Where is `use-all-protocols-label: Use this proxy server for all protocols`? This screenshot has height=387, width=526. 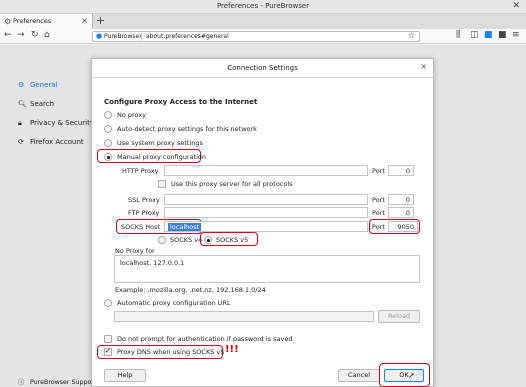
use-all-protocols-label: Use this proxy server for all protocols is located at coordinates (232, 184).